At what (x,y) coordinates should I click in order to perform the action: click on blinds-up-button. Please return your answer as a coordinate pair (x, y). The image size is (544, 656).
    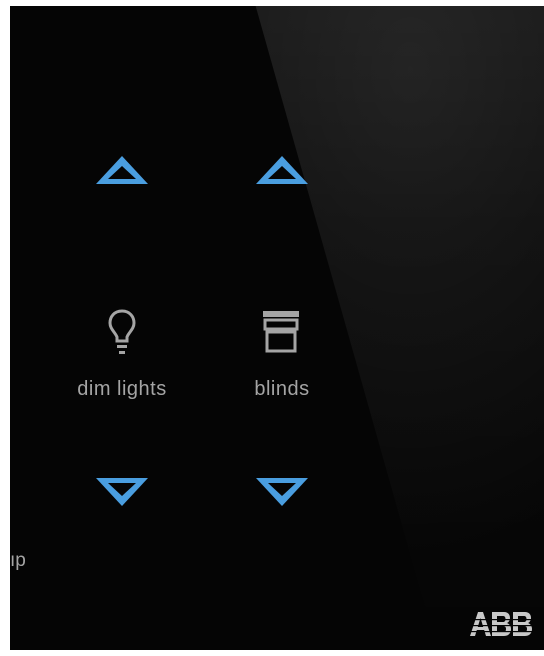
    Looking at the image, I should click on (282, 170).